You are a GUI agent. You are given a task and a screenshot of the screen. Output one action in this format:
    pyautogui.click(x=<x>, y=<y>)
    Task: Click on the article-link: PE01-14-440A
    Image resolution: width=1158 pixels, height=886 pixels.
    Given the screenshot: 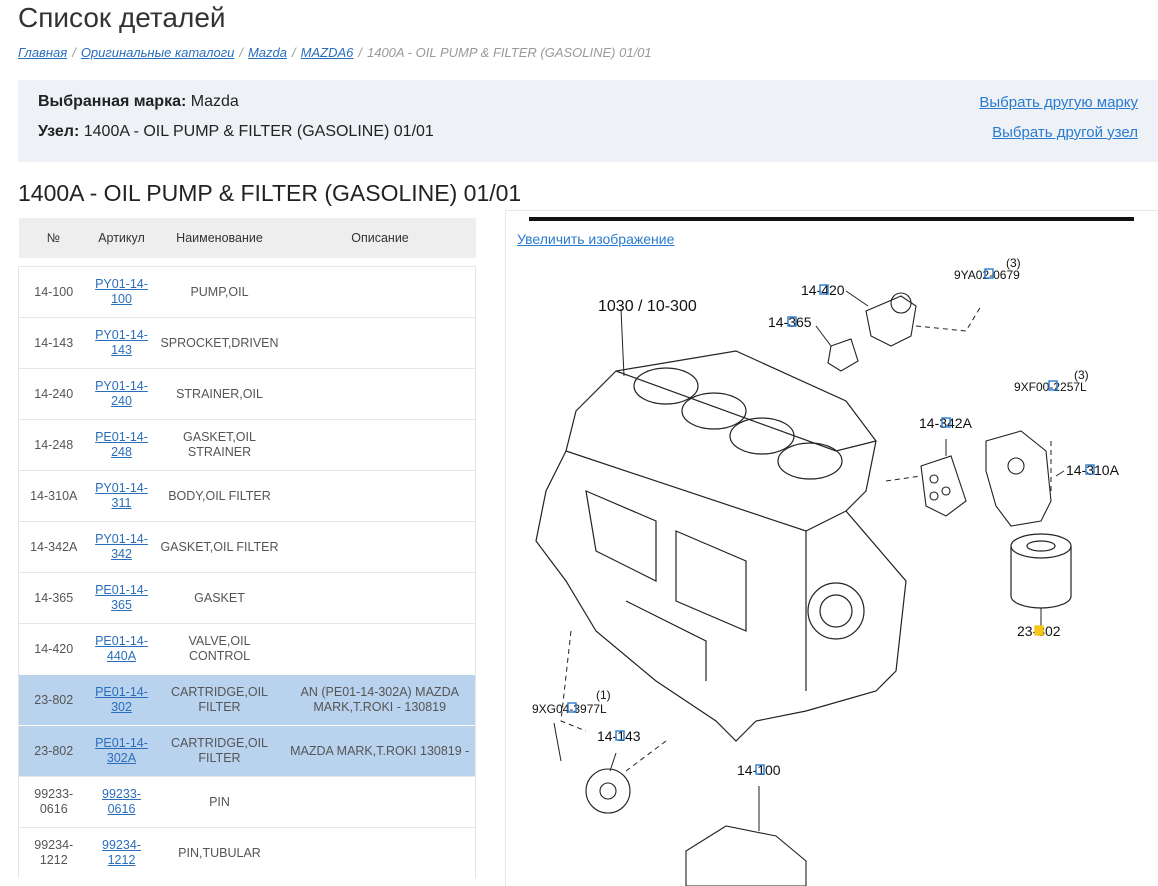 What is the action you would take?
    pyautogui.click(x=121, y=648)
    